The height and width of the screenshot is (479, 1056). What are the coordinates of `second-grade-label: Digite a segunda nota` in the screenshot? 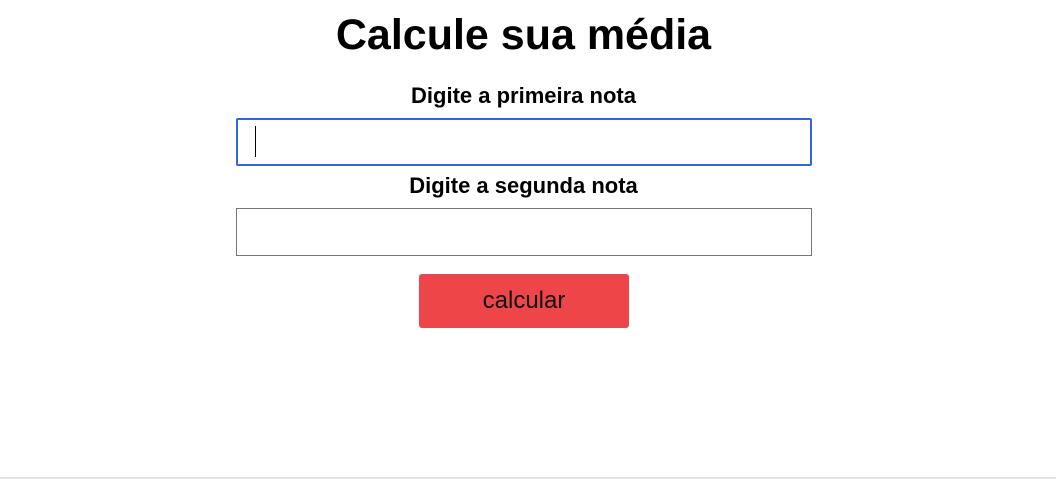 It's located at (523, 185).